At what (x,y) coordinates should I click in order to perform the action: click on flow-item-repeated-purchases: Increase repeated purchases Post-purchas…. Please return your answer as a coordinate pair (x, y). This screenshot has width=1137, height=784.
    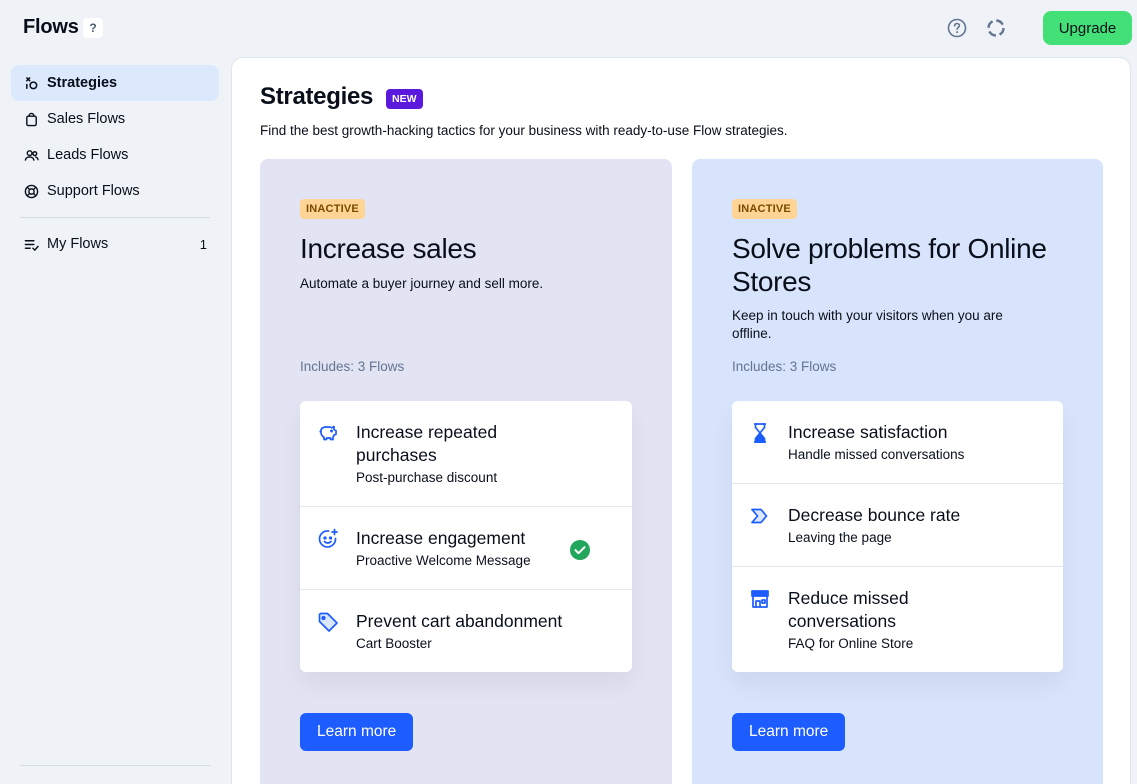
    Looking at the image, I should click on (466, 454).